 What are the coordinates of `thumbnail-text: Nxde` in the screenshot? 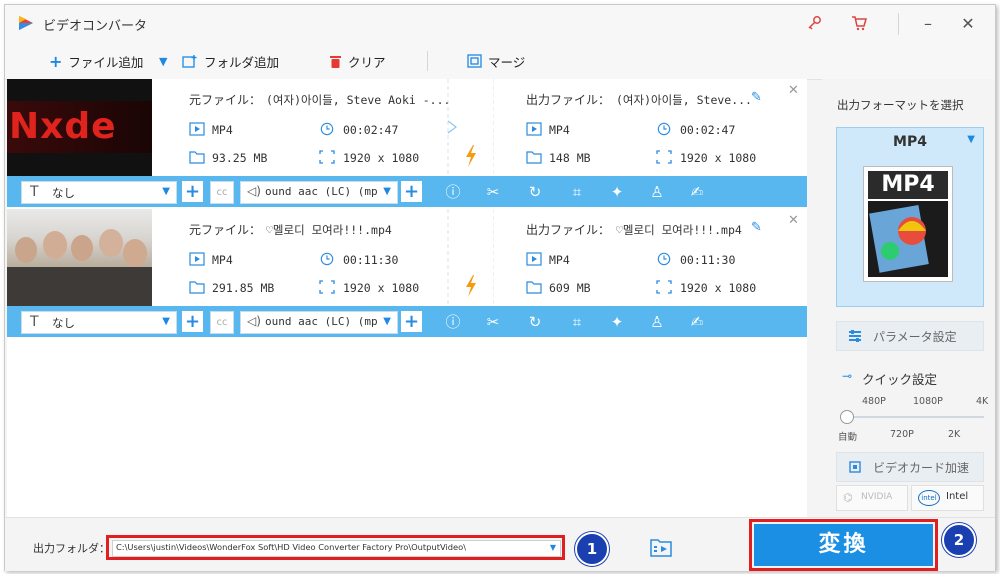 It's located at (63, 126).